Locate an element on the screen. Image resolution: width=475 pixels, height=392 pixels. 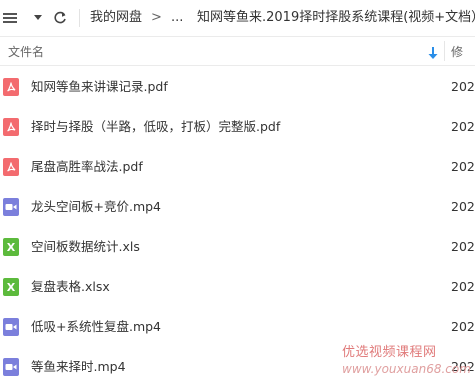
file-name: 复盘表格.xlsx is located at coordinates (70, 286).